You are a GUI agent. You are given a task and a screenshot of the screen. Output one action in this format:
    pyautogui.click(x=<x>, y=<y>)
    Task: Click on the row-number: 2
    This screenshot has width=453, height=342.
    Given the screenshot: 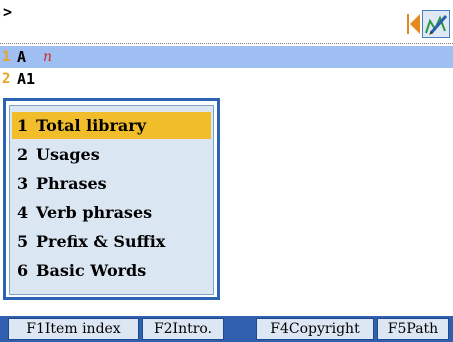 What is the action you would take?
    pyautogui.click(x=6, y=79)
    